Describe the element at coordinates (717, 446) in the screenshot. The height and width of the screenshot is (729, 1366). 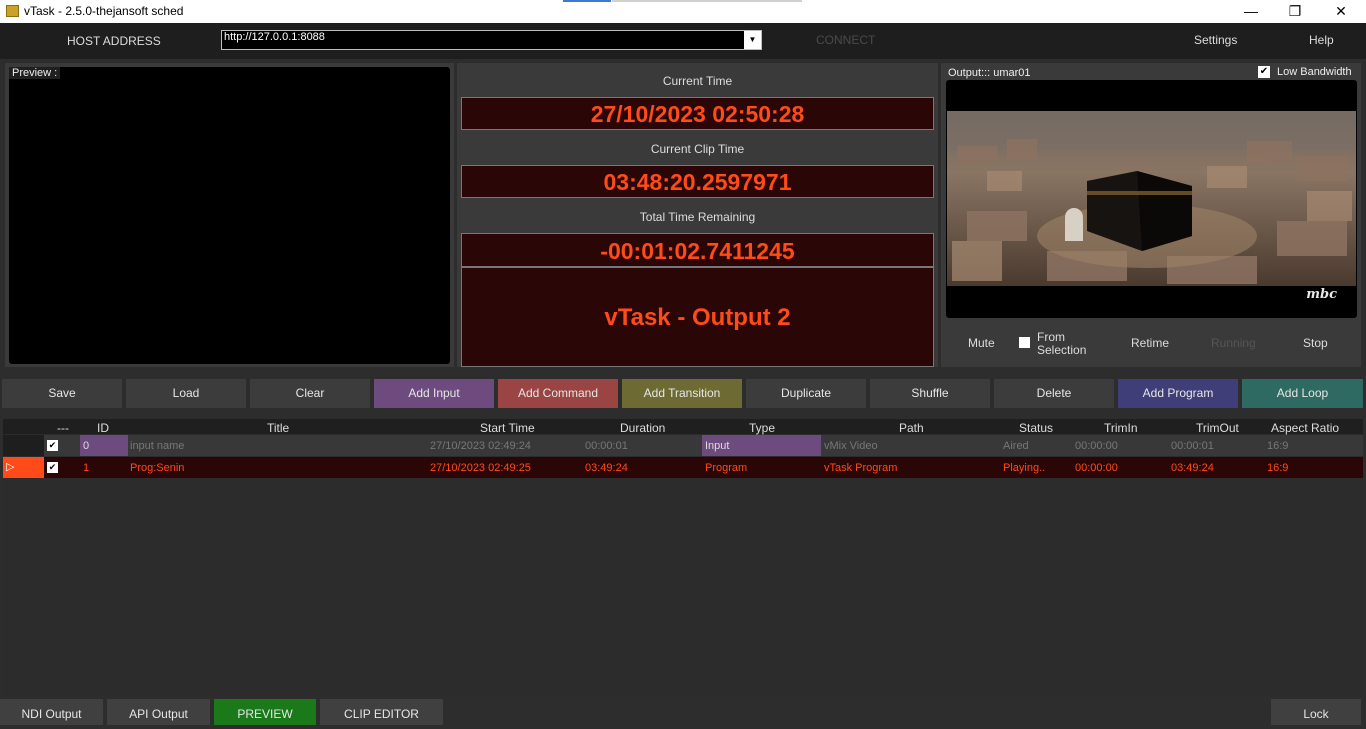
I see `row-type: Input` at that location.